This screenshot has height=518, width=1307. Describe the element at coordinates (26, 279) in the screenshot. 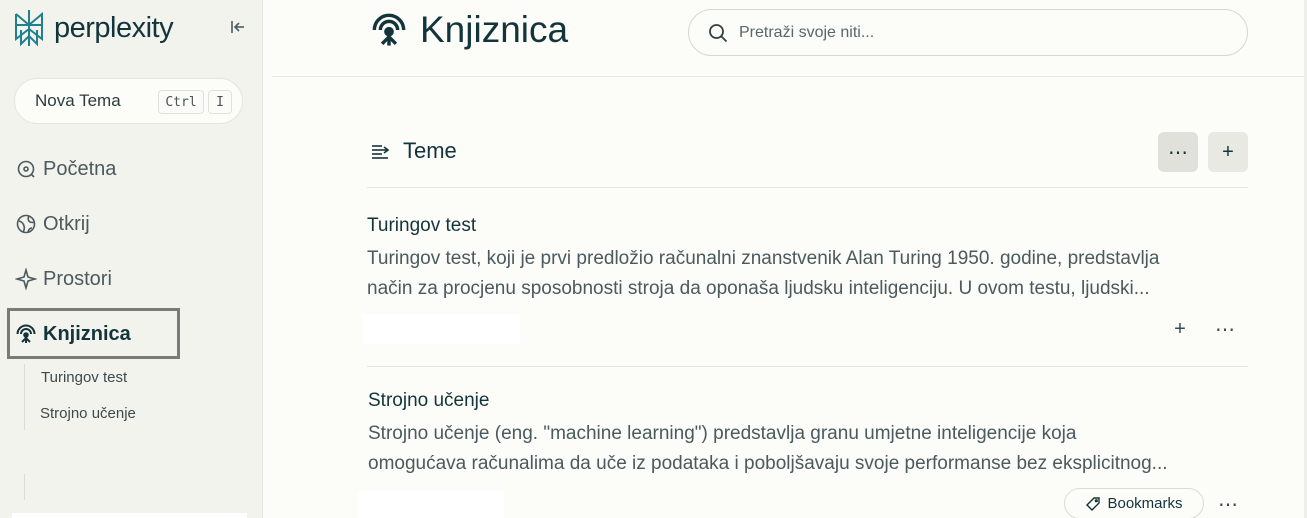

I see `sparkle-icon` at that location.